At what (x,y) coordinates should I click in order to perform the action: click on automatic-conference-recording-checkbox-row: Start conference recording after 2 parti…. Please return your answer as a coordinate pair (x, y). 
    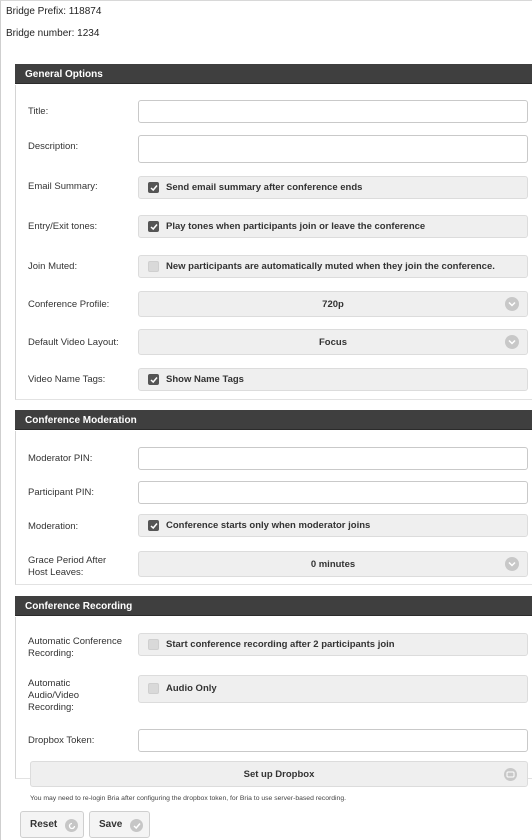
    Looking at the image, I should click on (333, 644).